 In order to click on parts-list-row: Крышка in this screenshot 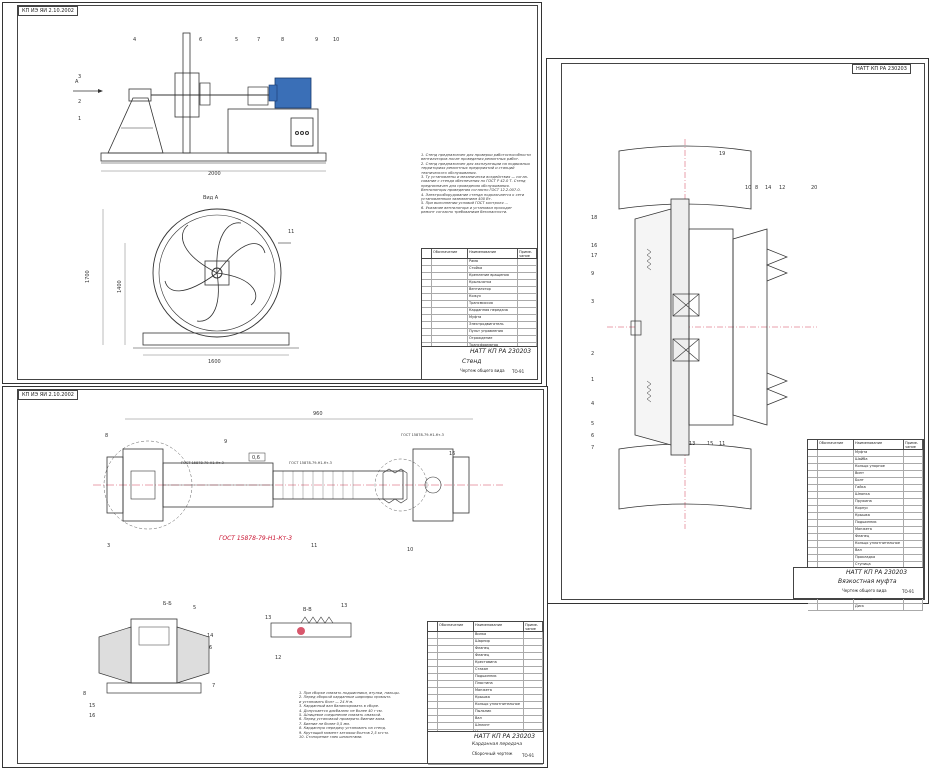, I will do `click(865, 516)`.